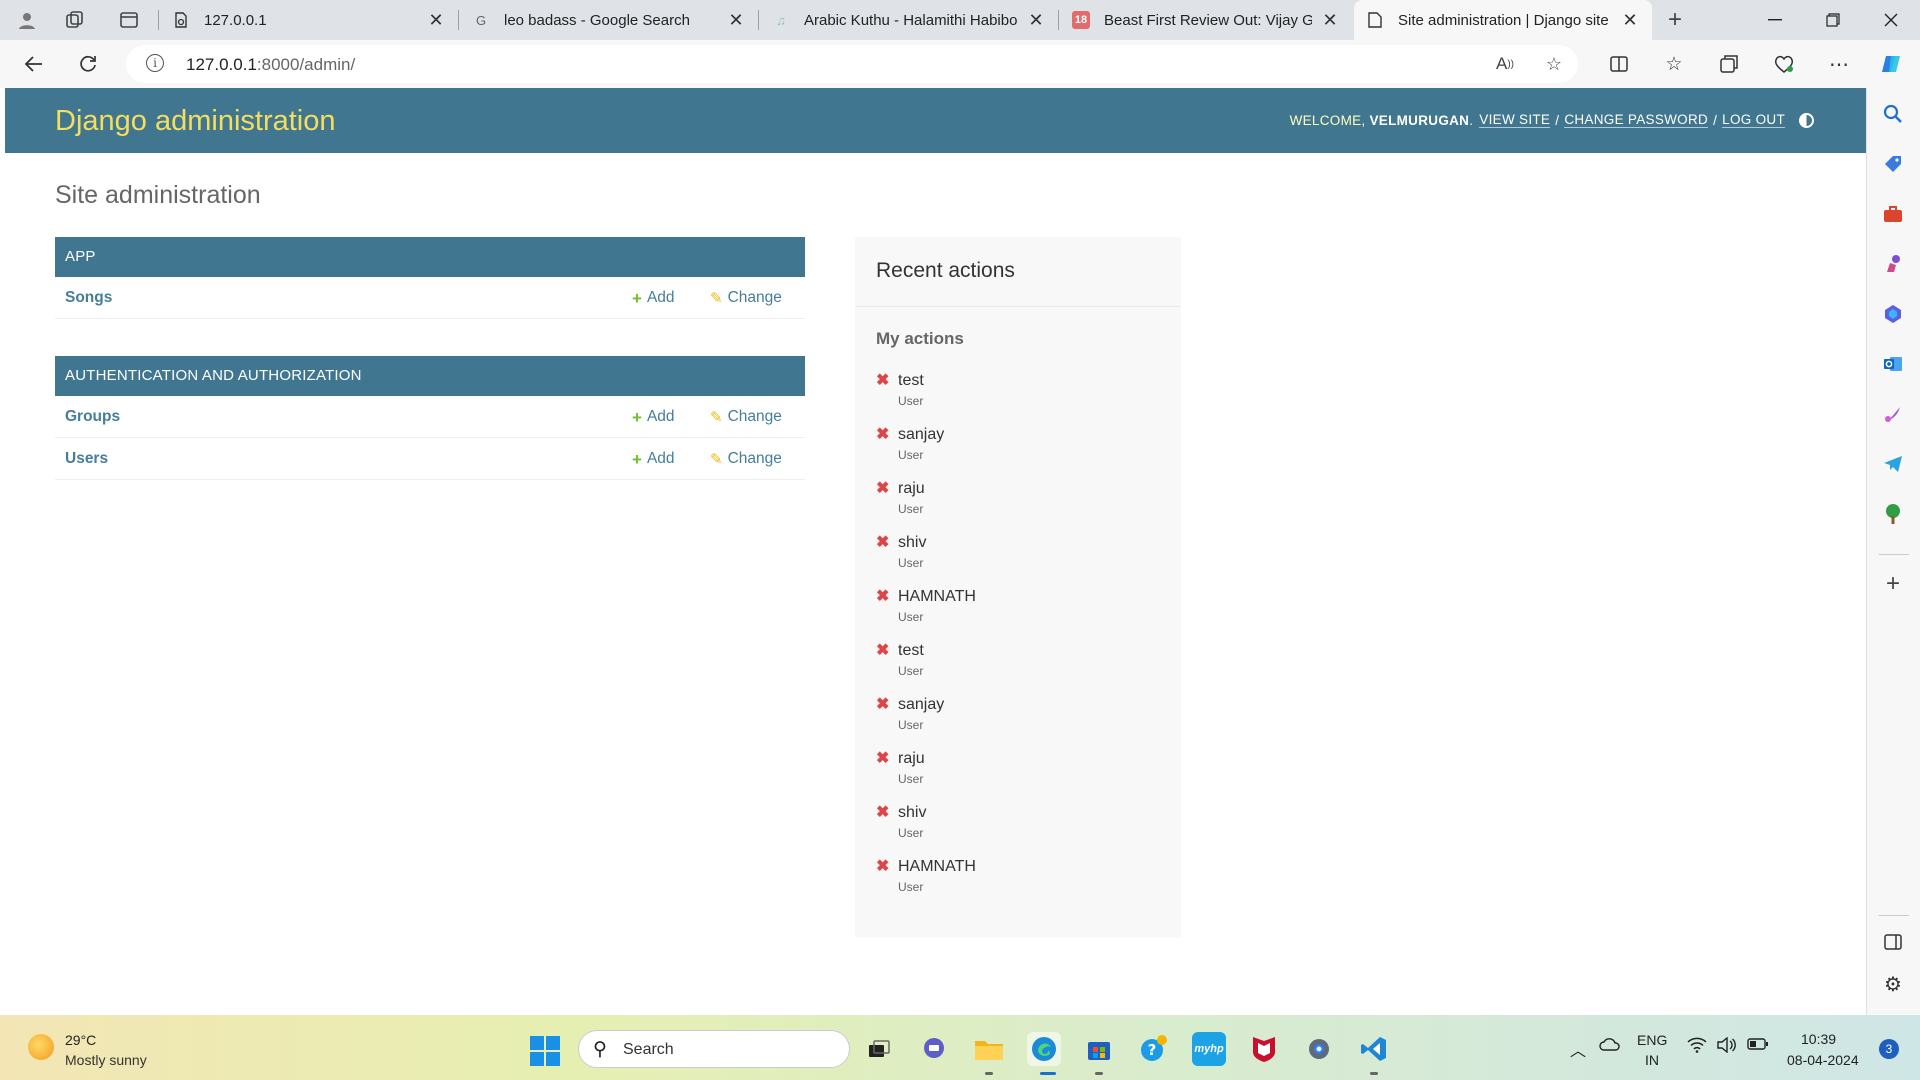  I want to click on hide-sidebar-icon, so click(1893, 942).